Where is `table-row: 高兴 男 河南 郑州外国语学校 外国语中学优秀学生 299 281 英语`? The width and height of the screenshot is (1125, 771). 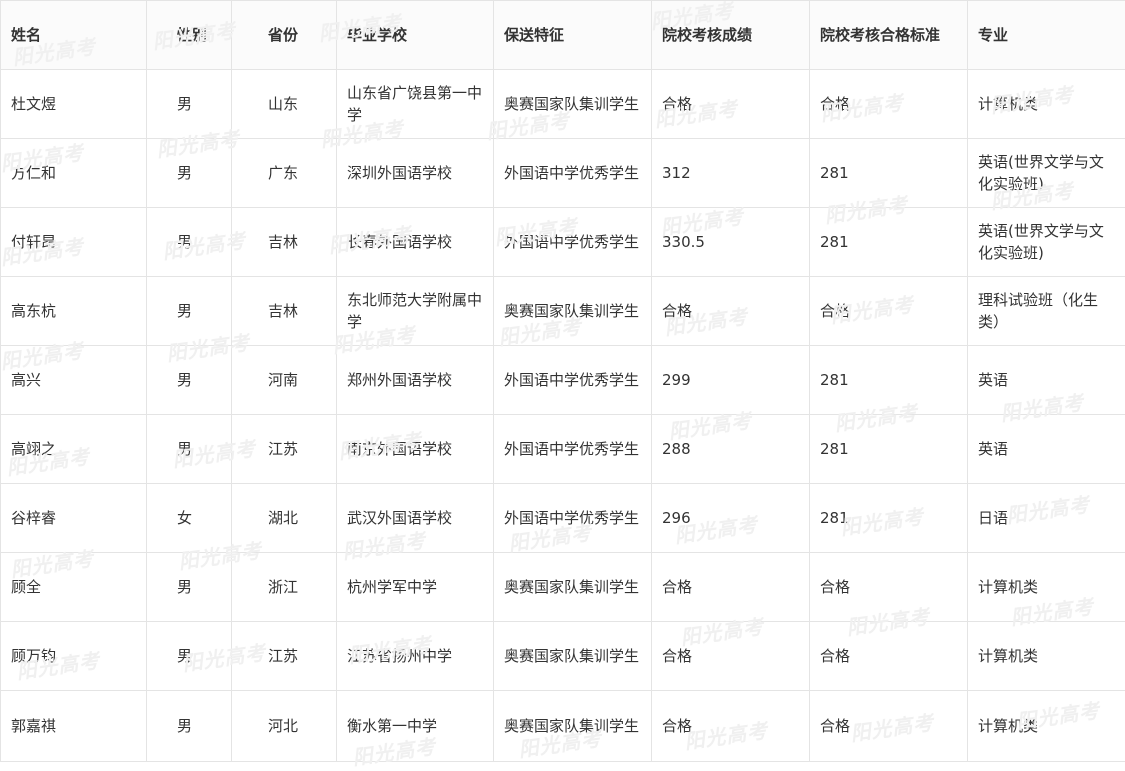
table-row: 高兴 男 河南 郑州外国语学校 外国语中学优秀学生 299 281 英语 is located at coordinates (563, 380).